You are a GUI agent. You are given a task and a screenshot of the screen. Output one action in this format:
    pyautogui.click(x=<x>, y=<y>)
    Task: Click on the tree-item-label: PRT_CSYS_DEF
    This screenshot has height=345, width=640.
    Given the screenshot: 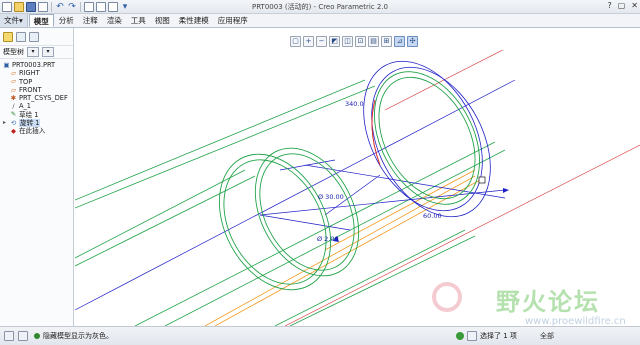 What is the action you would take?
    pyautogui.click(x=43, y=98)
    